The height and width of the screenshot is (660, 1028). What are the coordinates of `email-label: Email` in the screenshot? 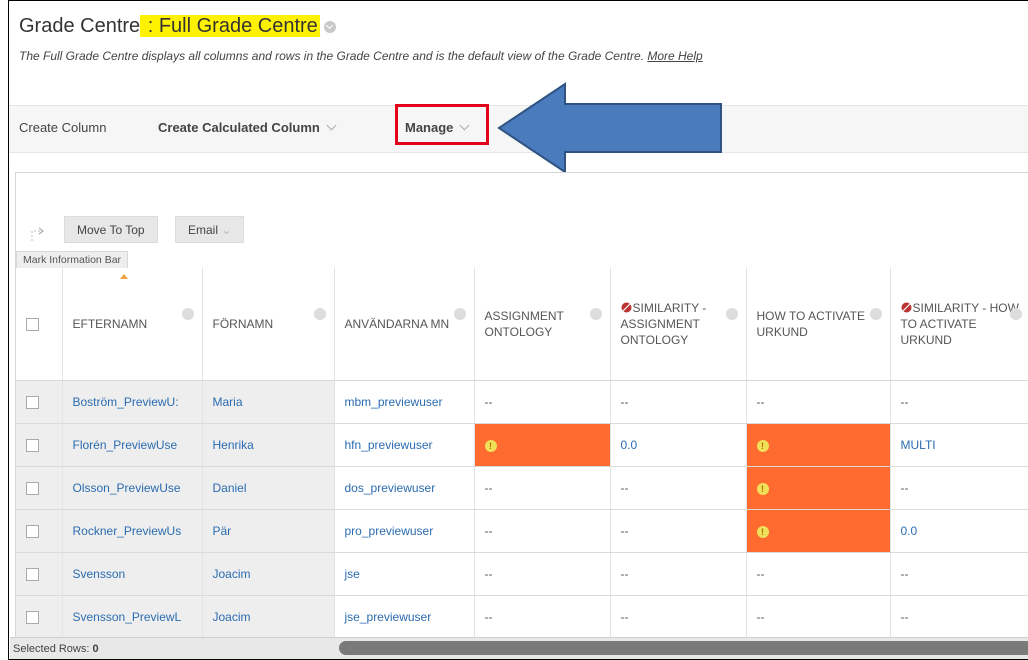 It's located at (203, 230).